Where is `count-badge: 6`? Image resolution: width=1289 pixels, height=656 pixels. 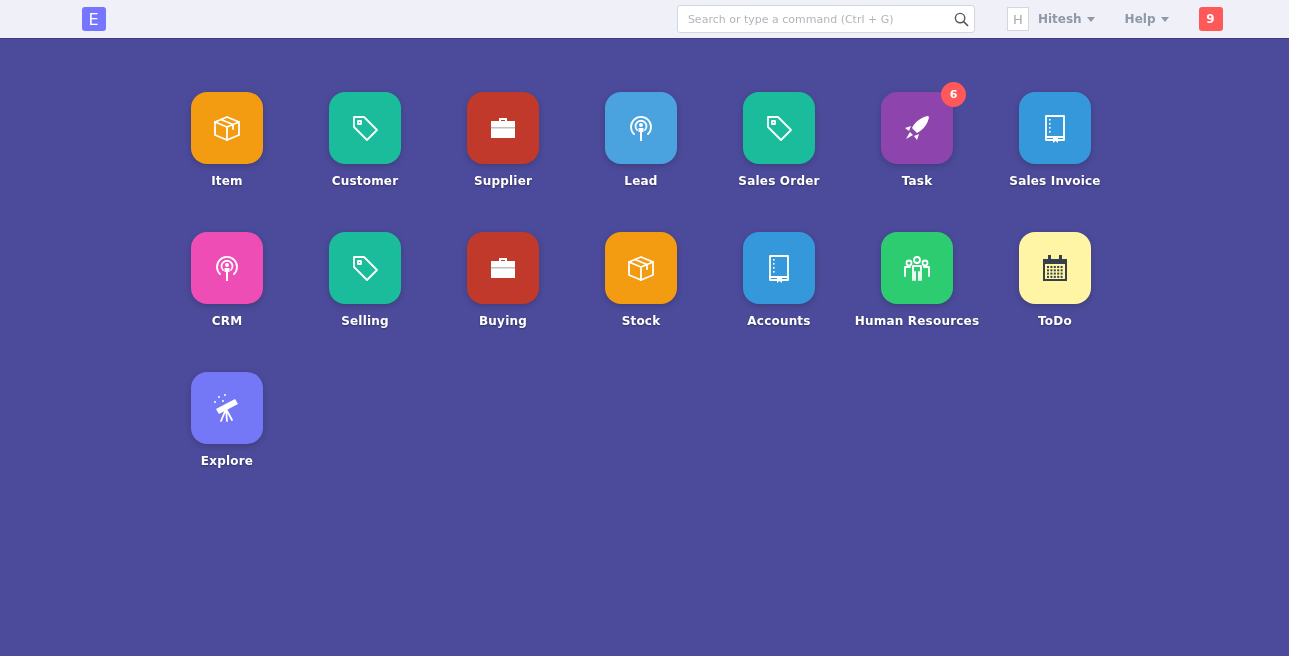
count-badge: 6 is located at coordinates (953, 94).